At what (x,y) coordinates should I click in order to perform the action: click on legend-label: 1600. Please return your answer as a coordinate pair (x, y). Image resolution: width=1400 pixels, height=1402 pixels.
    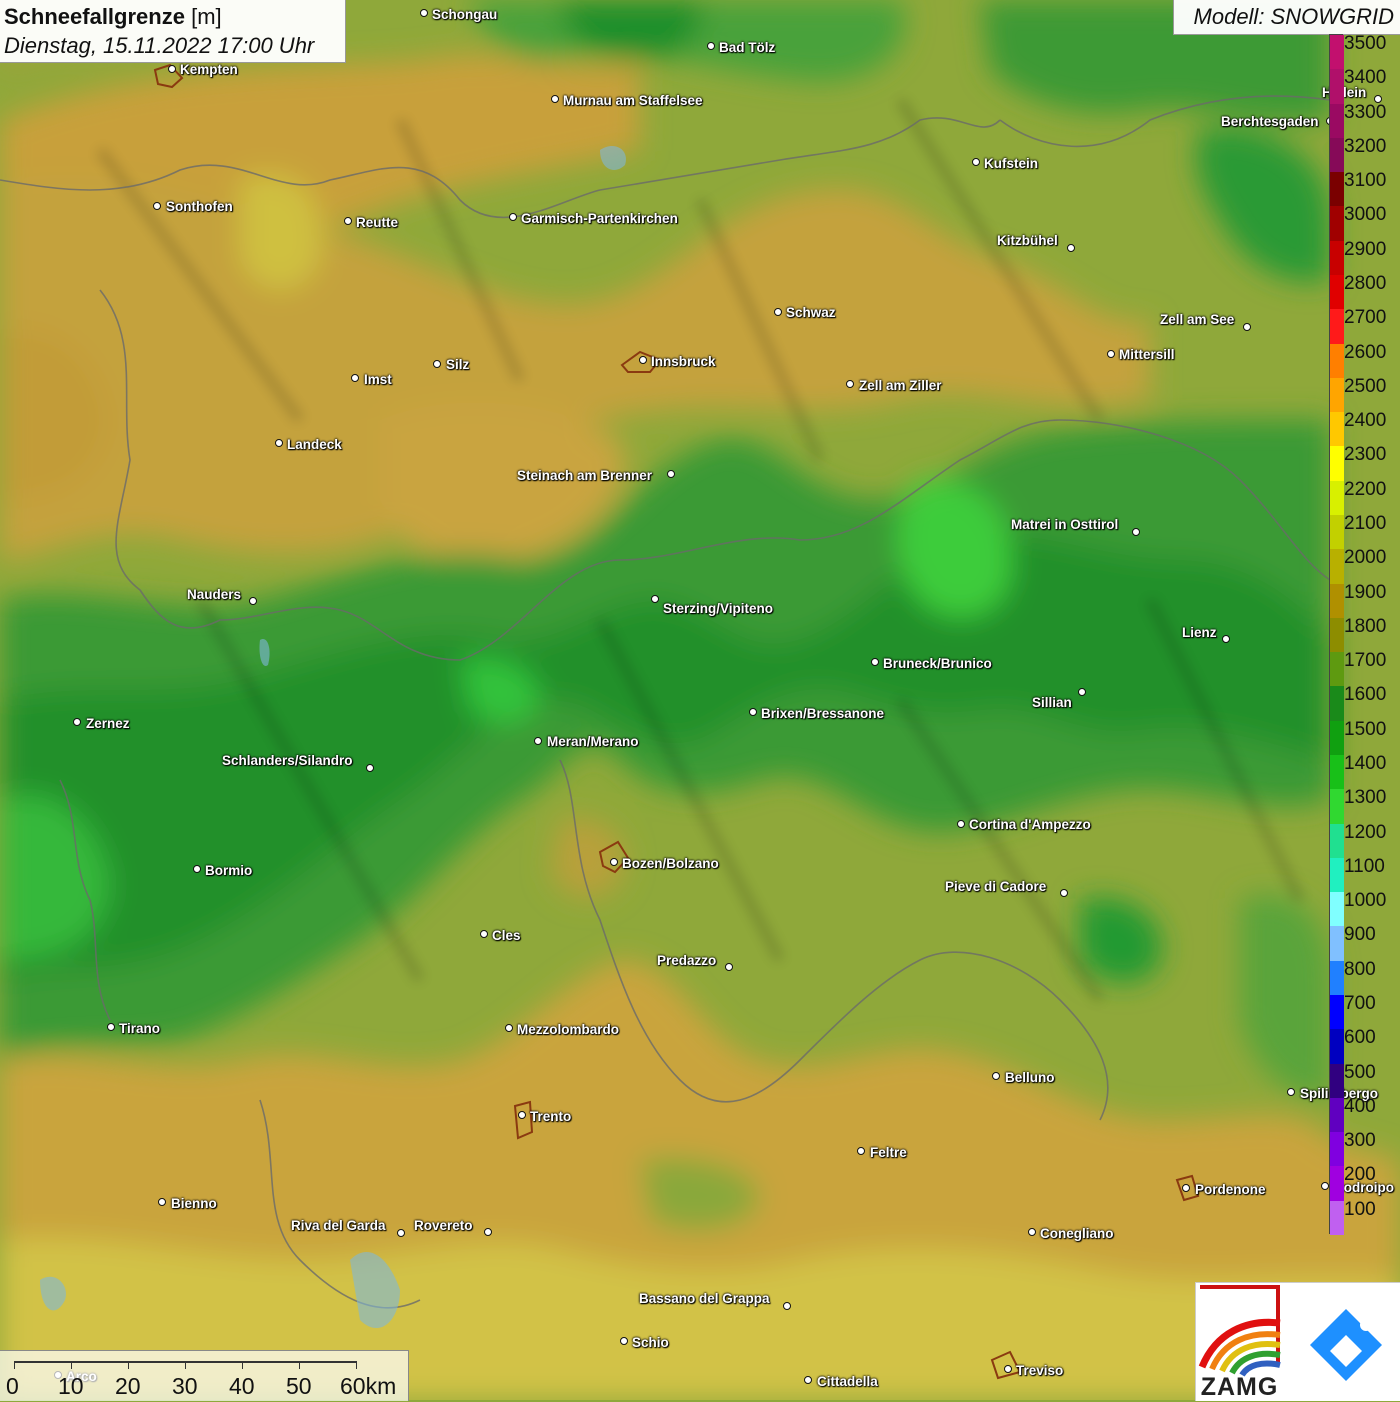
    Looking at the image, I should click on (1365, 695).